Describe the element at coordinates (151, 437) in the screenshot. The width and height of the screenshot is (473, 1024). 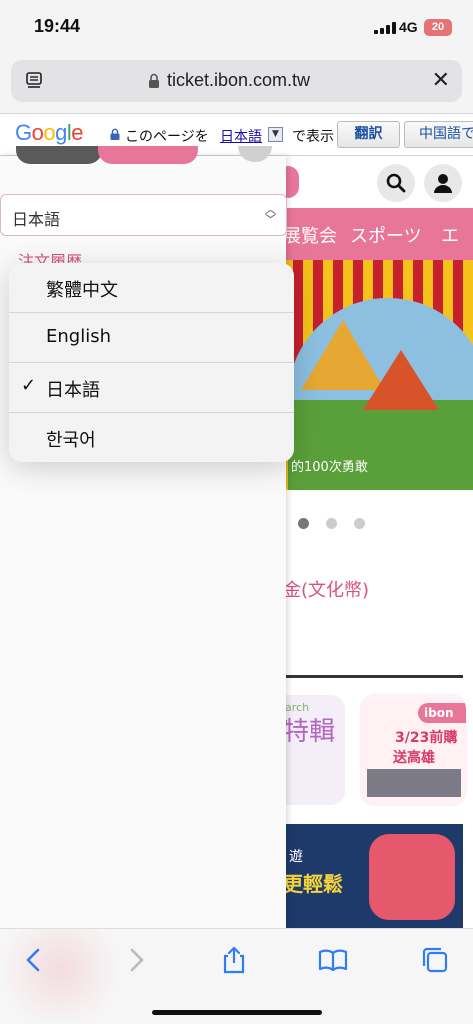
I see `language-option-korean: 한국어` at that location.